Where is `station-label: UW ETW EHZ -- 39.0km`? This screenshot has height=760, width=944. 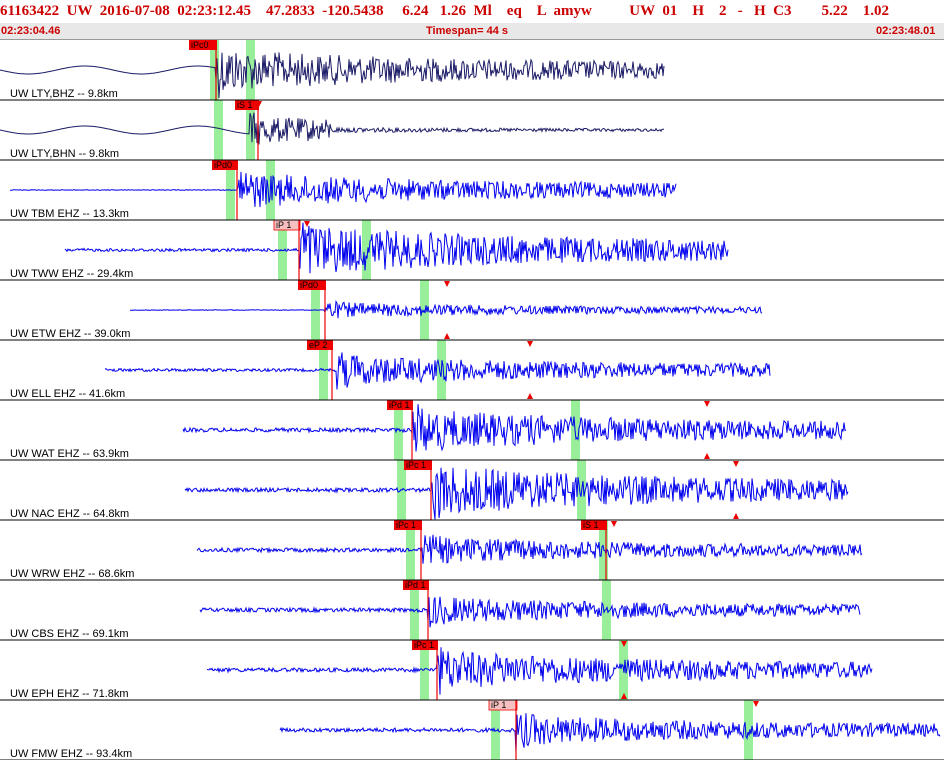
station-label: UW ETW EHZ -- 39.0km is located at coordinates (70, 334).